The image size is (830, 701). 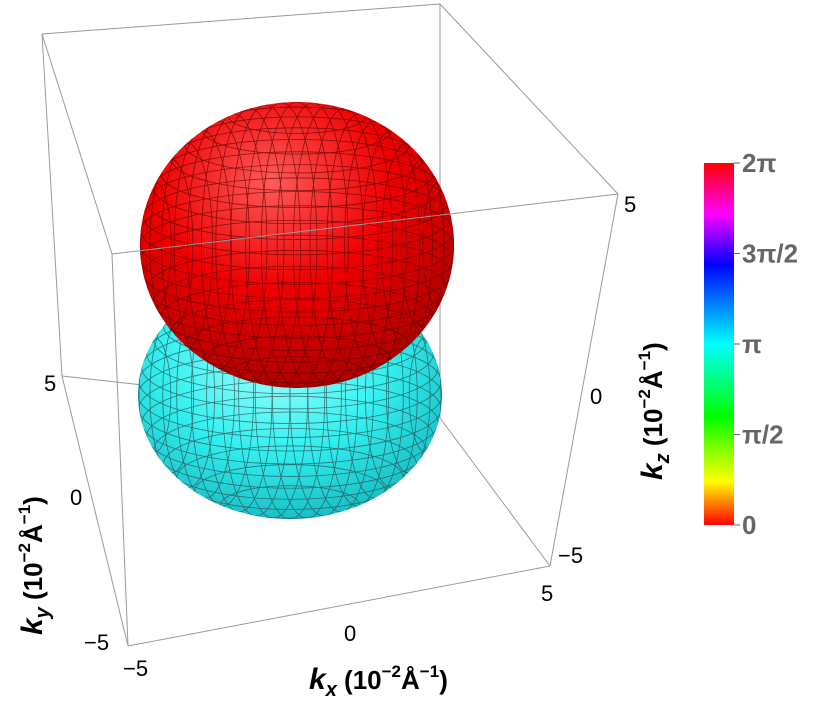 What do you see at coordinates (597, 380) in the screenshot?
I see `z-axis-ticks: 5 0 −5` at bounding box center [597, 380].